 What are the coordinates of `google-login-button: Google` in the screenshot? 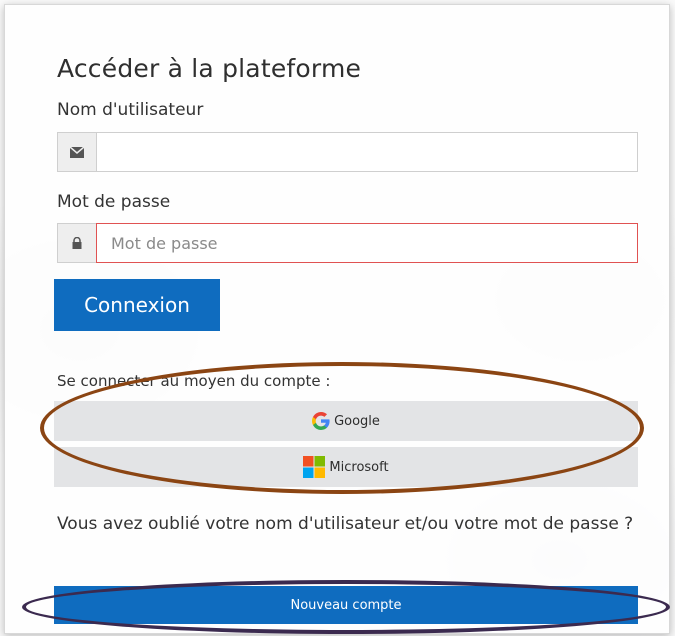 It's located at (346, 421).